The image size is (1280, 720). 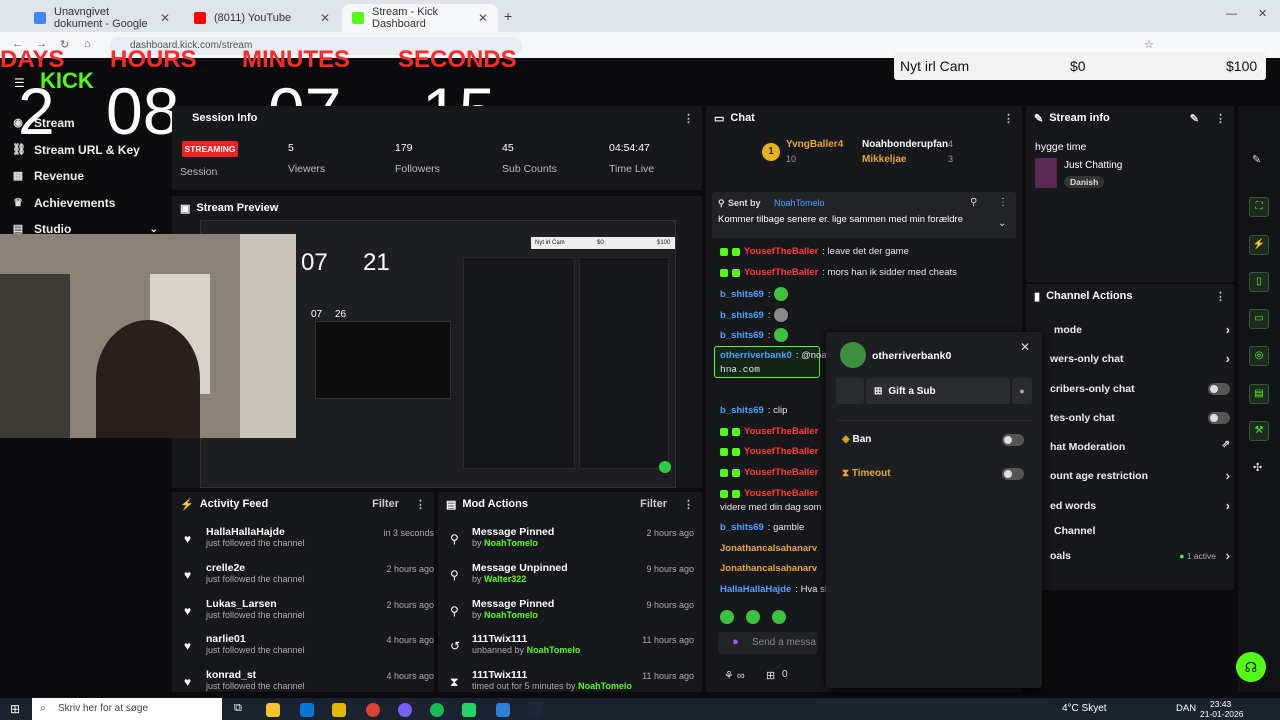 What do you see at coordinates (102, 18) in the screenshot?
I see `tab-google-docs: Unavngivet dokument - Google ✕` at bounding box center [102, 18].